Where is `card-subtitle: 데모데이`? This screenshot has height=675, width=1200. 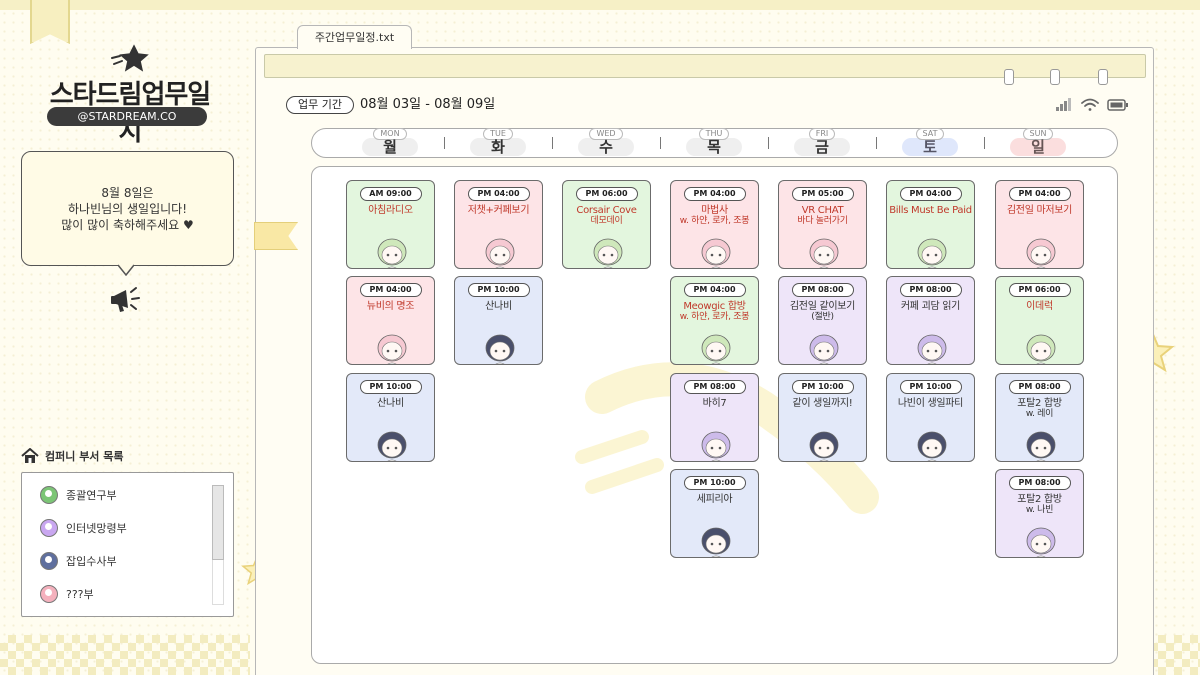 card-subtitle: 데모데이 is located at coordinates (606, 221).